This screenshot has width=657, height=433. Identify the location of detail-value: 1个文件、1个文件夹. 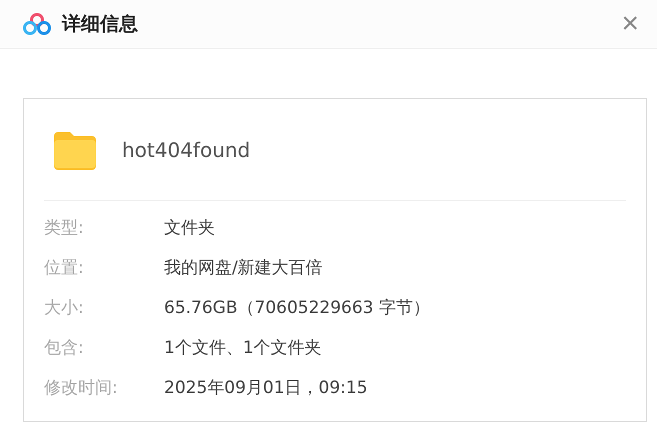
(243, 347).